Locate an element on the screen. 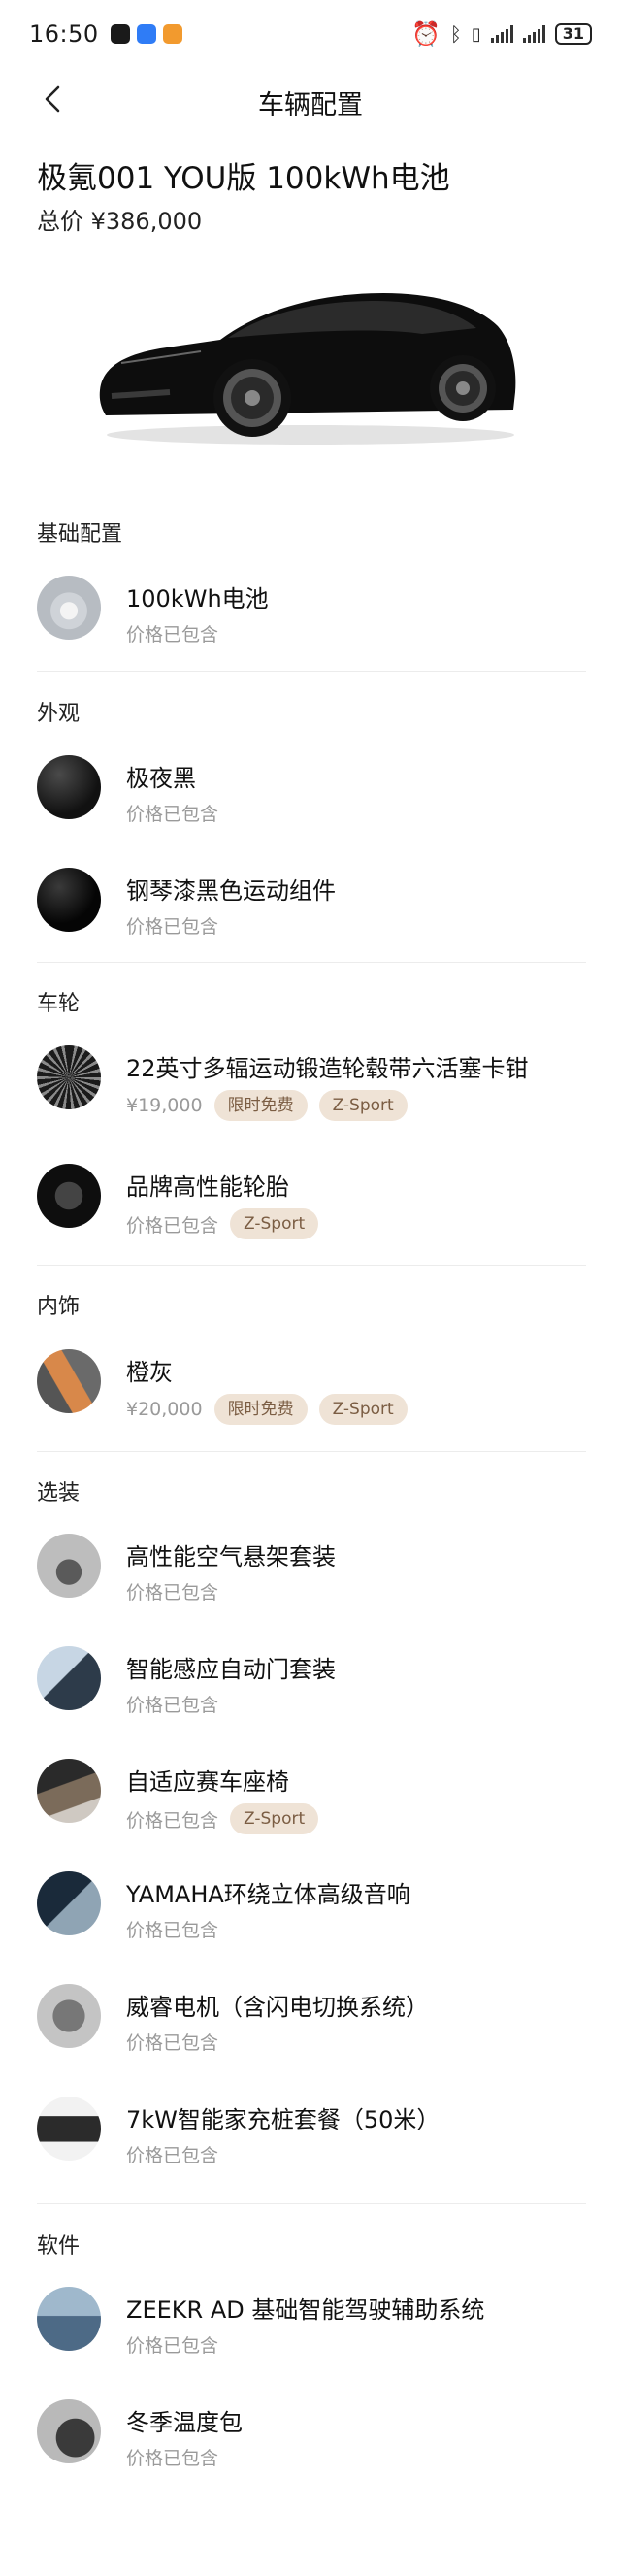 This screenshot has width=621, height=2576. config-item: 100kWh电池 价格已包含 is located at coordinates (313, 619).